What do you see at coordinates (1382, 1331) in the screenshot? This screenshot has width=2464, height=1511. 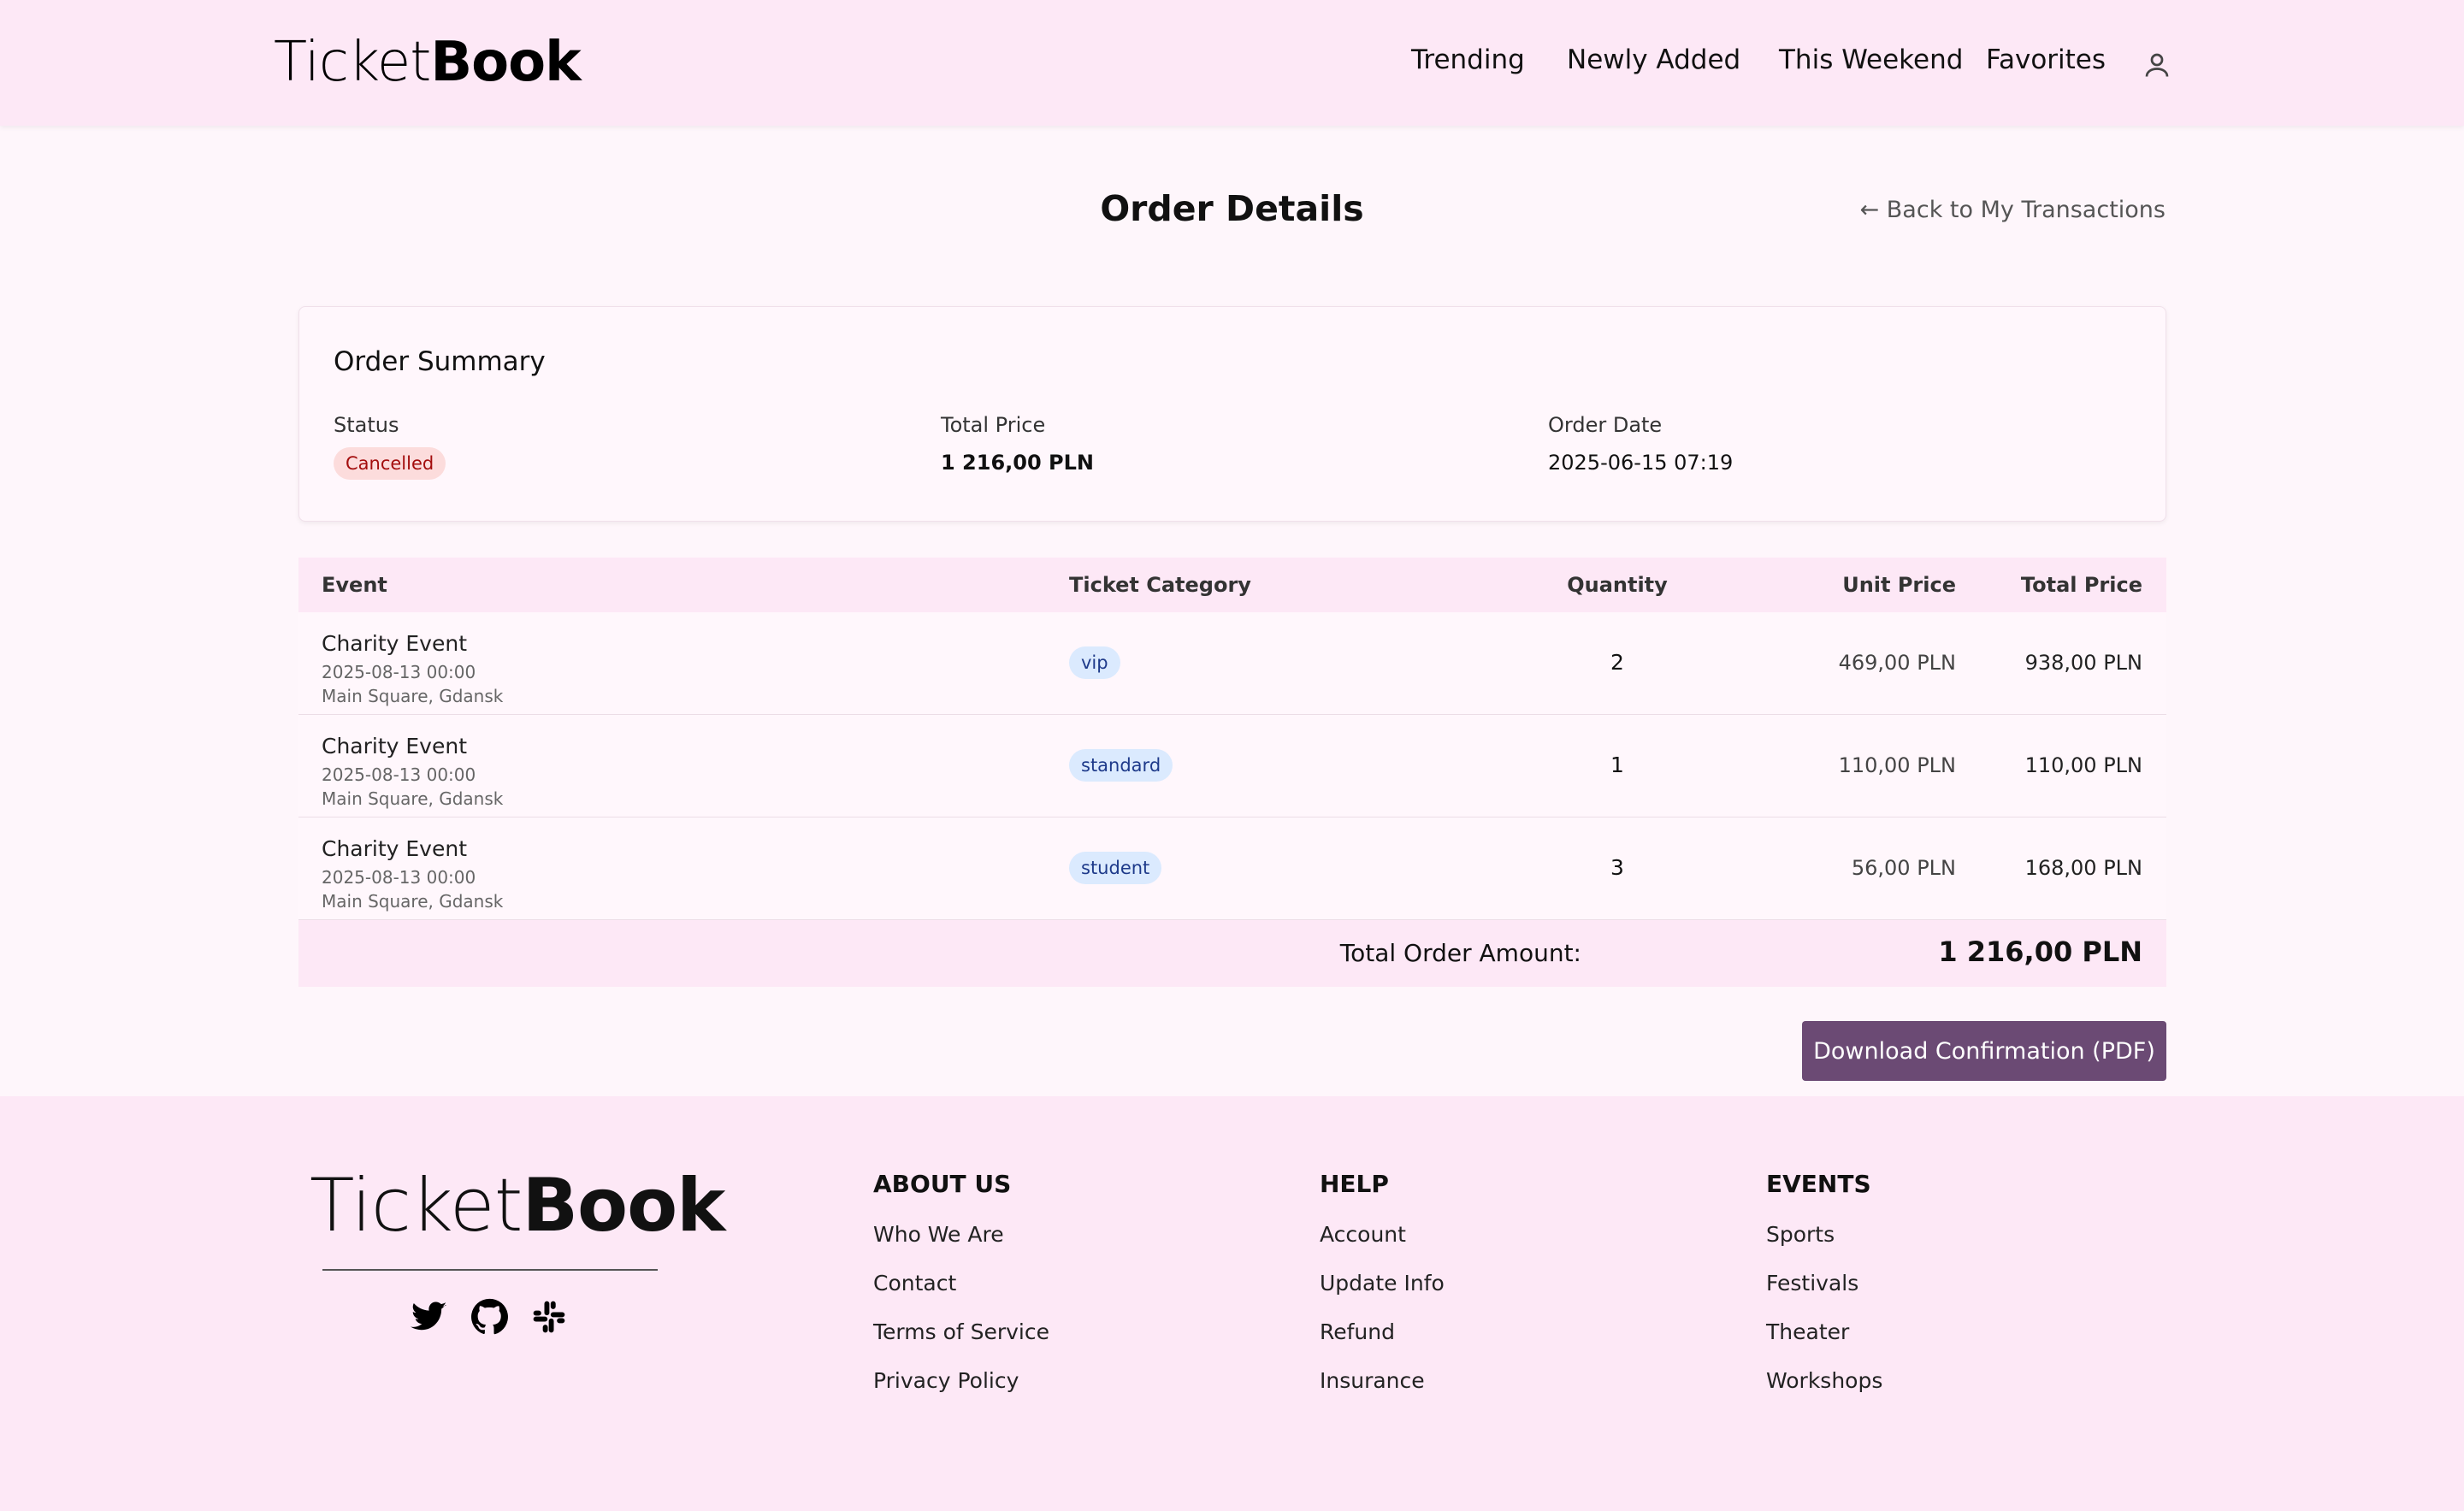 I see `footer-link-refund: Refund` at bounding box center [1382, 1331].